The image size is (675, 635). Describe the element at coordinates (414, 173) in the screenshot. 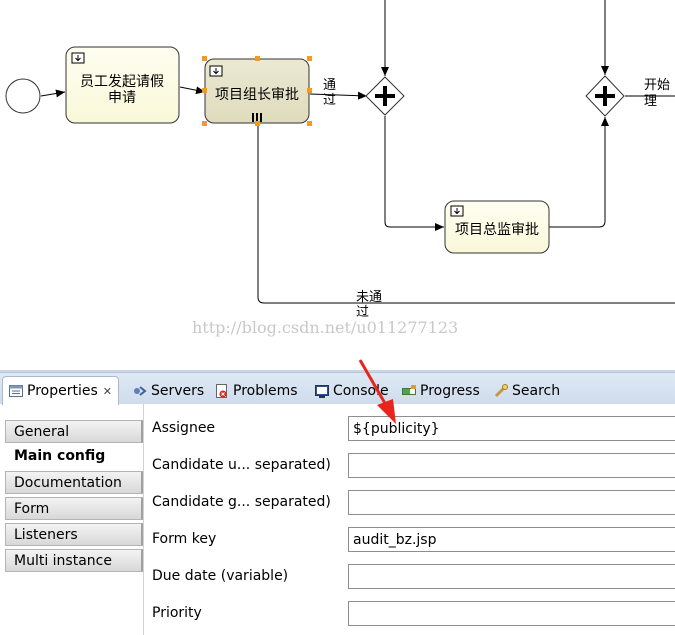

I see `flow-gateway-to-director` at that location.